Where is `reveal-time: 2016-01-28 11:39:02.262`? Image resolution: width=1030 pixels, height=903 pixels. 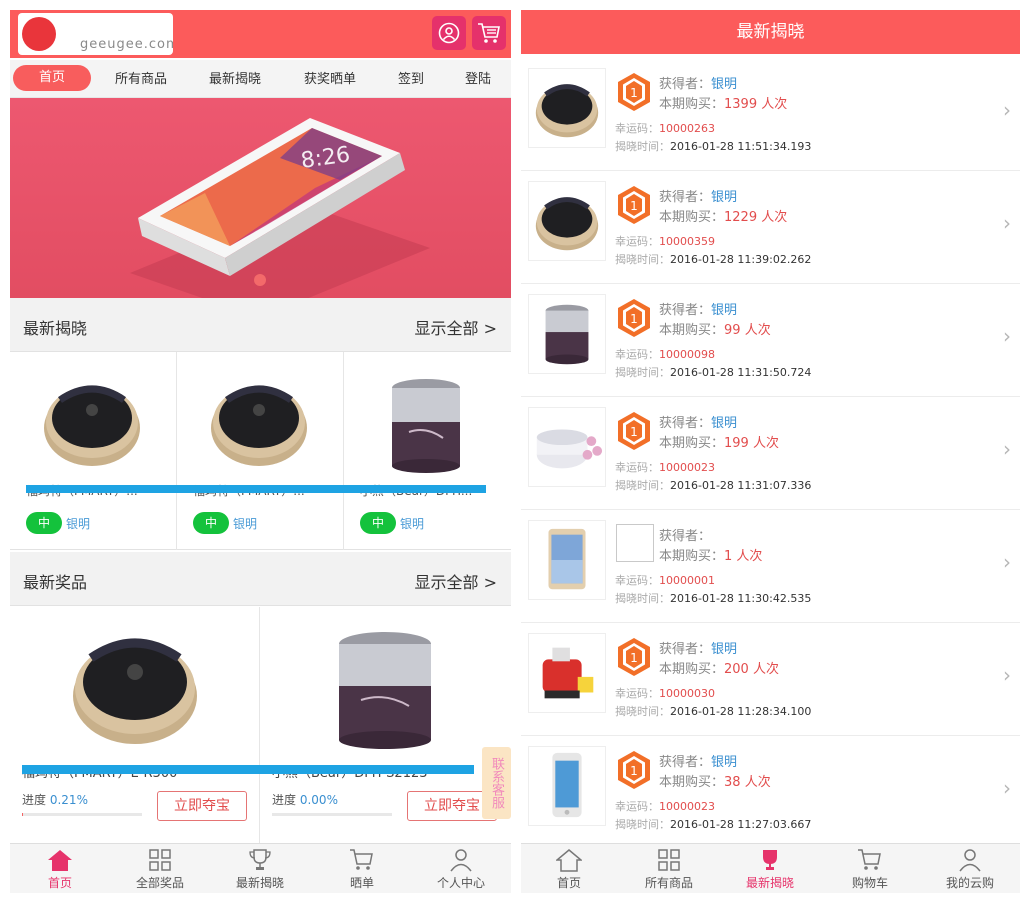
reveal-time: 2016-01-28 11:39:02.262 is located at coordinates (741, 259).